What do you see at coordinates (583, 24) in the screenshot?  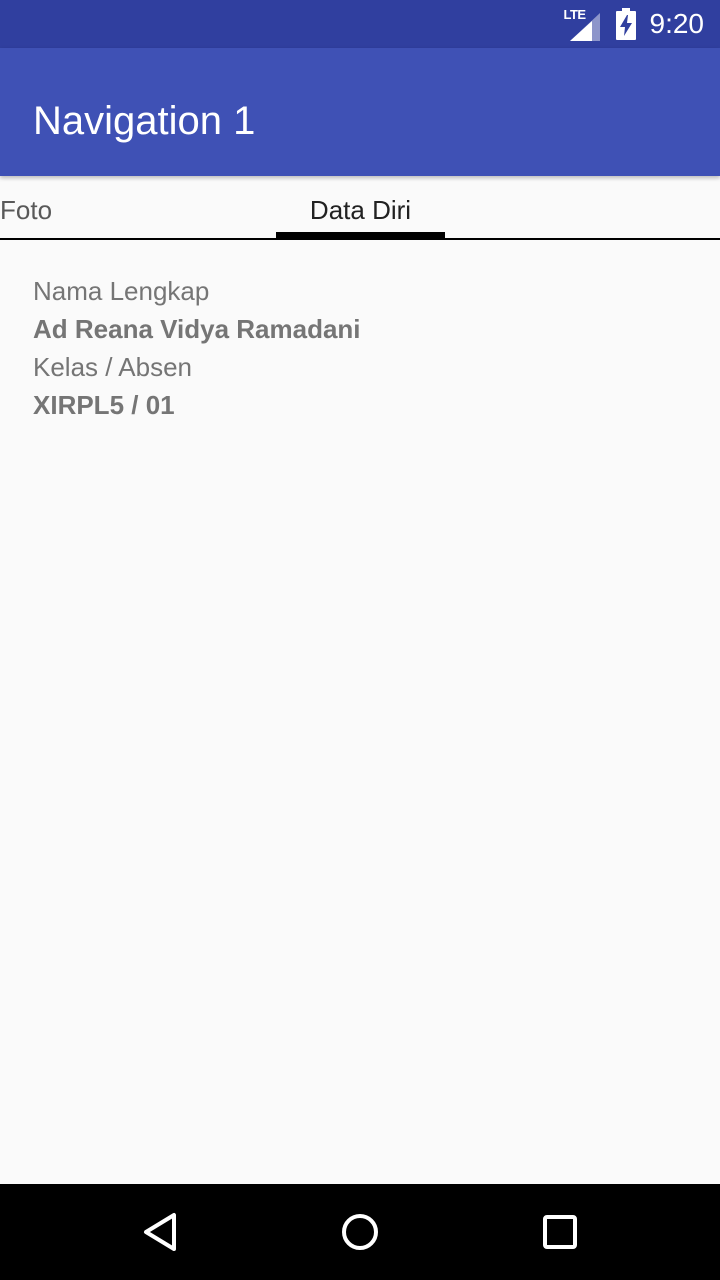 I see `lte-signal-icon: LTE` at bounding box center [583, 24].